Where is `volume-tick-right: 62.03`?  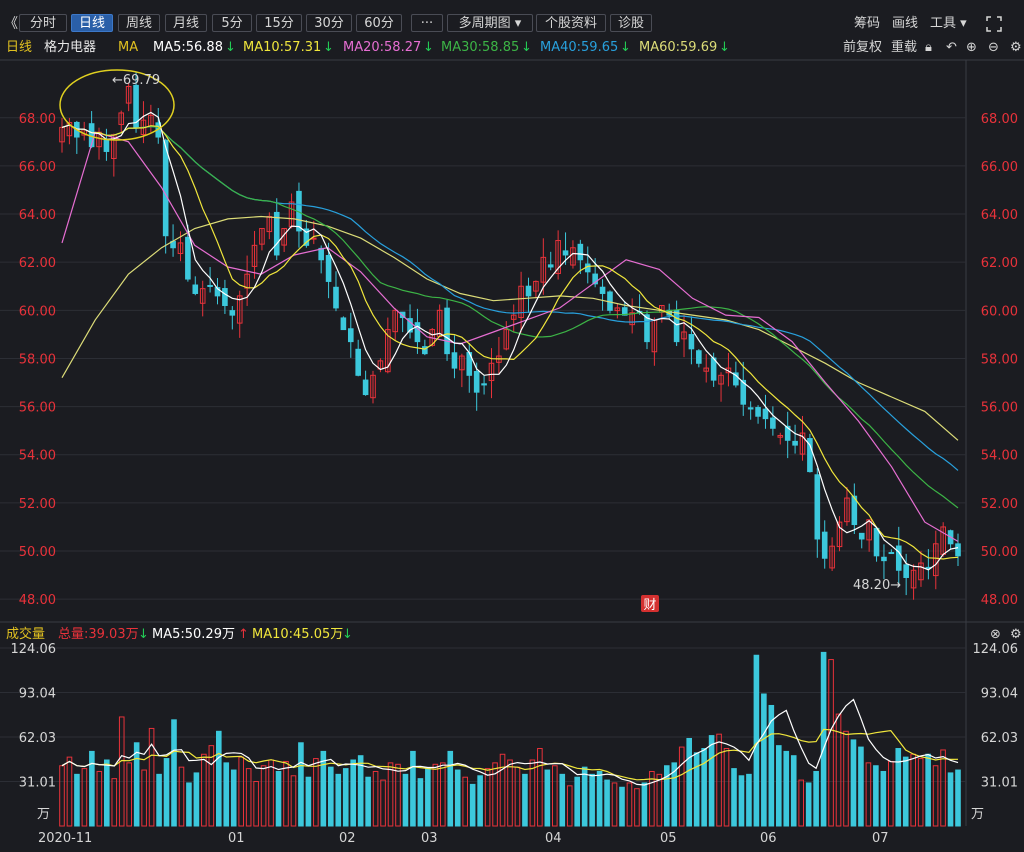
volume-tick-right: 62.03 is located at coordinates (999, 738).